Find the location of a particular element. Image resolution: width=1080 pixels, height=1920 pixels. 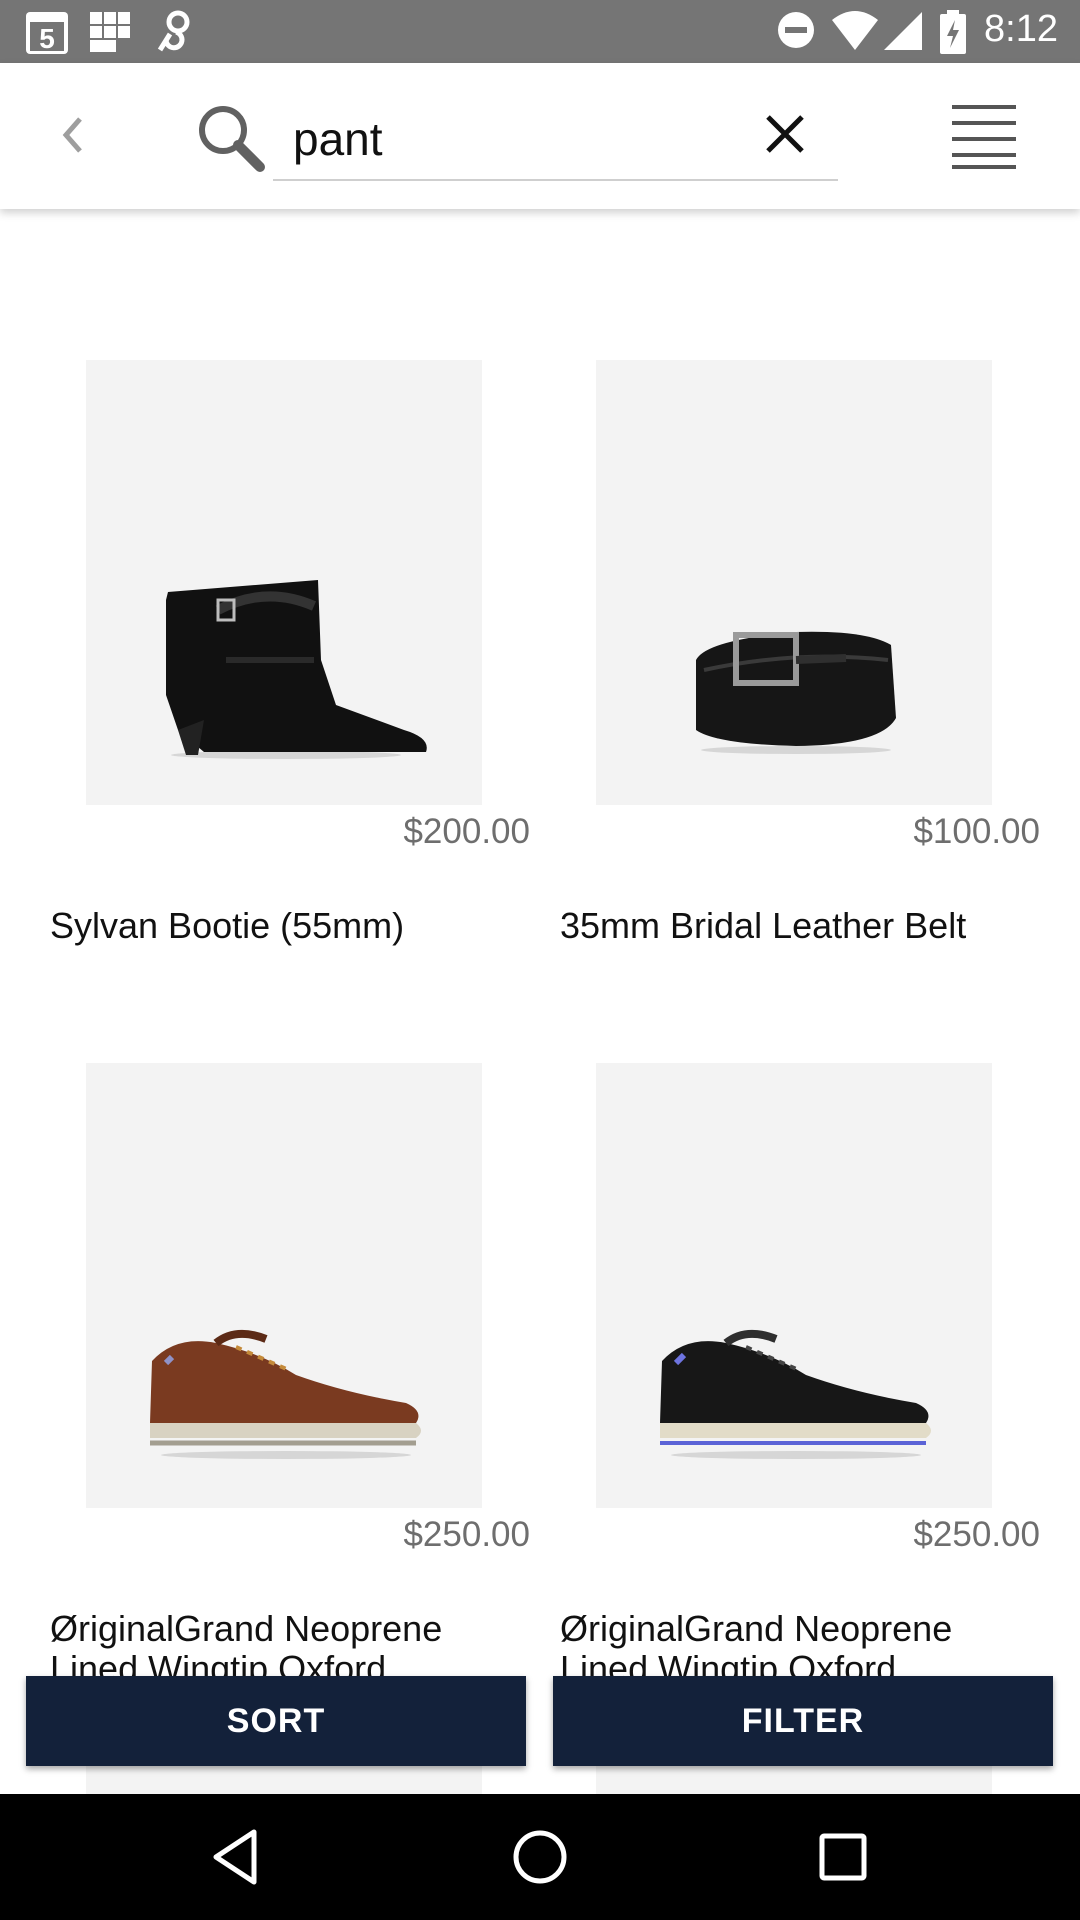

grid-app-icon is located at coordinates (110, 34).